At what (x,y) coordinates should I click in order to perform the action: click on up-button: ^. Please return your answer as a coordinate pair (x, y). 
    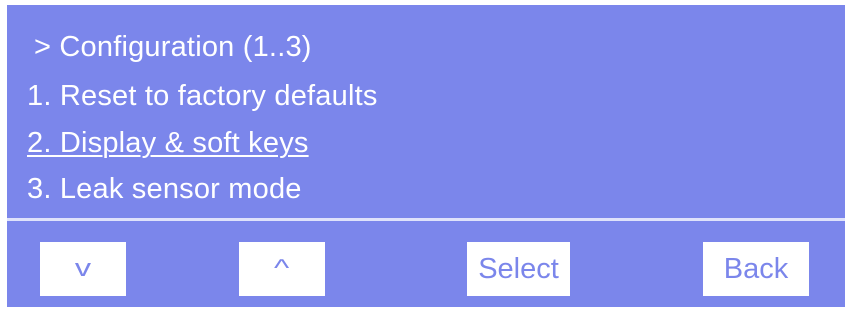
    Looking at the image, I should click on (282, 269).